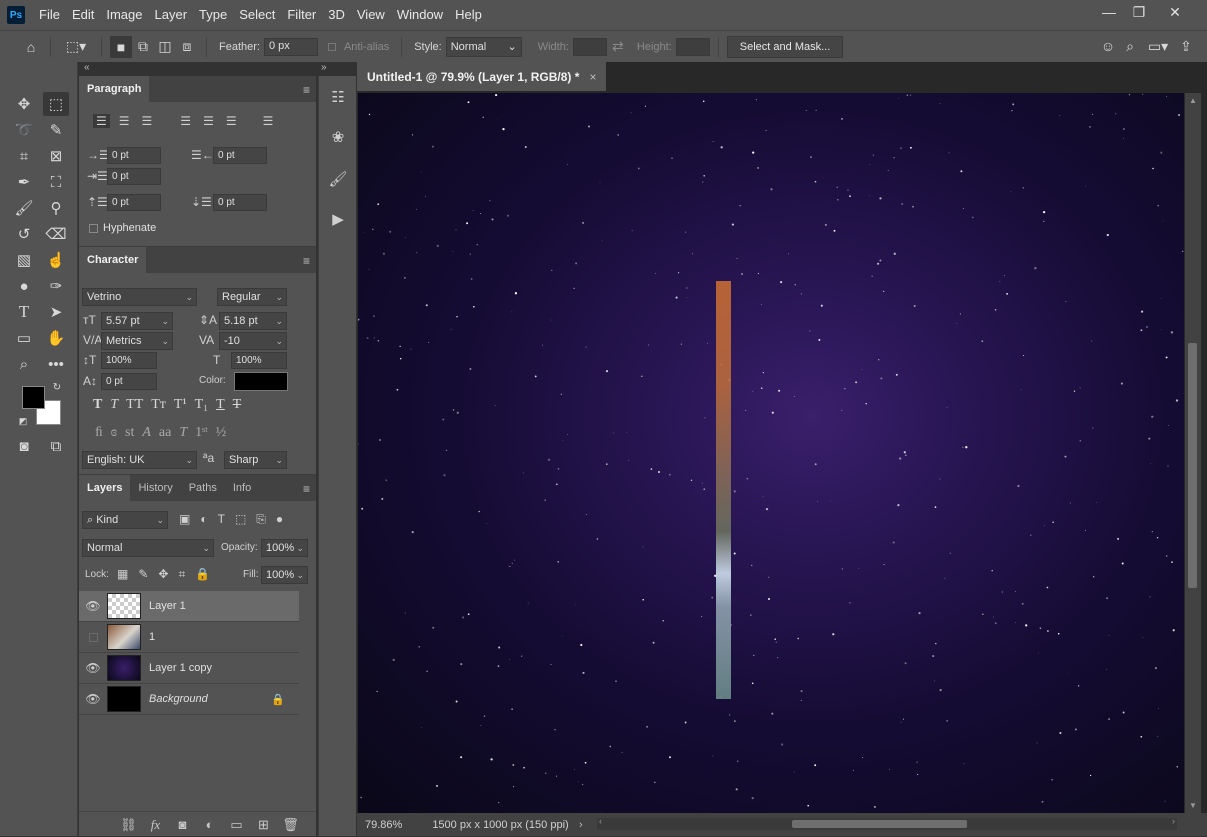 Image resolution: width=1207 pixels, height=837 pixels. I want to click on ligature-icon: ﬁ, so click(99, 433).